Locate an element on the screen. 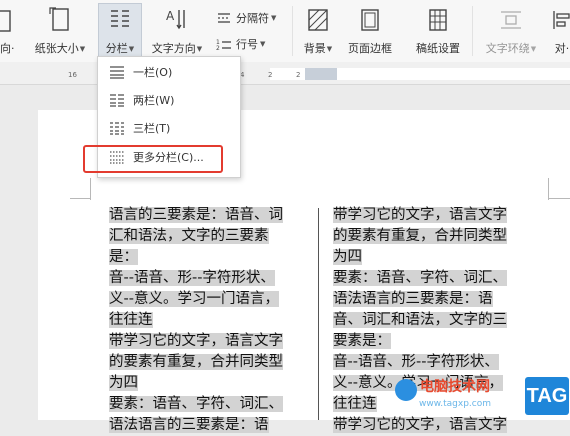 Image resolution: width=570 pixels, height=436 pixels. manuscript-grid-icon is located at coordinates (438, 19).